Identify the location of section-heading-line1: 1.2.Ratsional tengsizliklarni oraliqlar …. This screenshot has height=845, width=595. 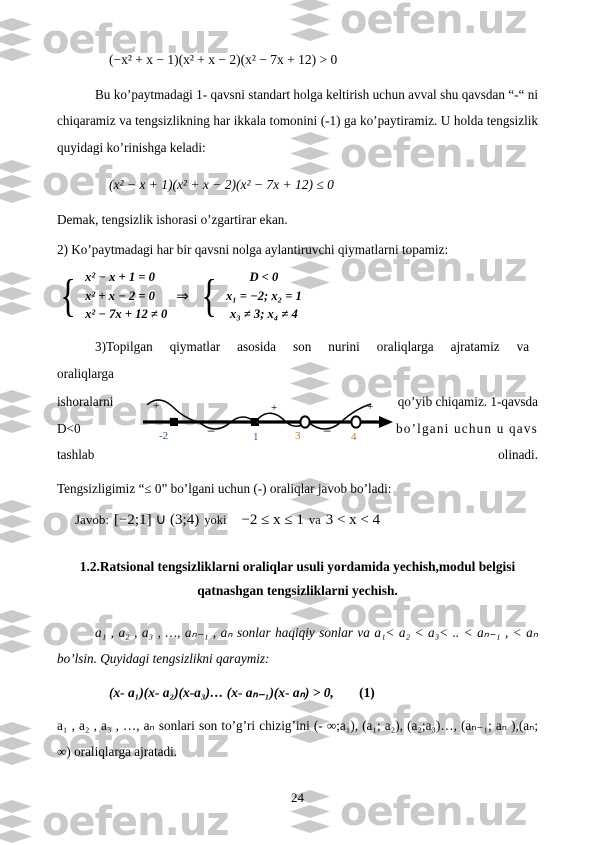
(297, 567).